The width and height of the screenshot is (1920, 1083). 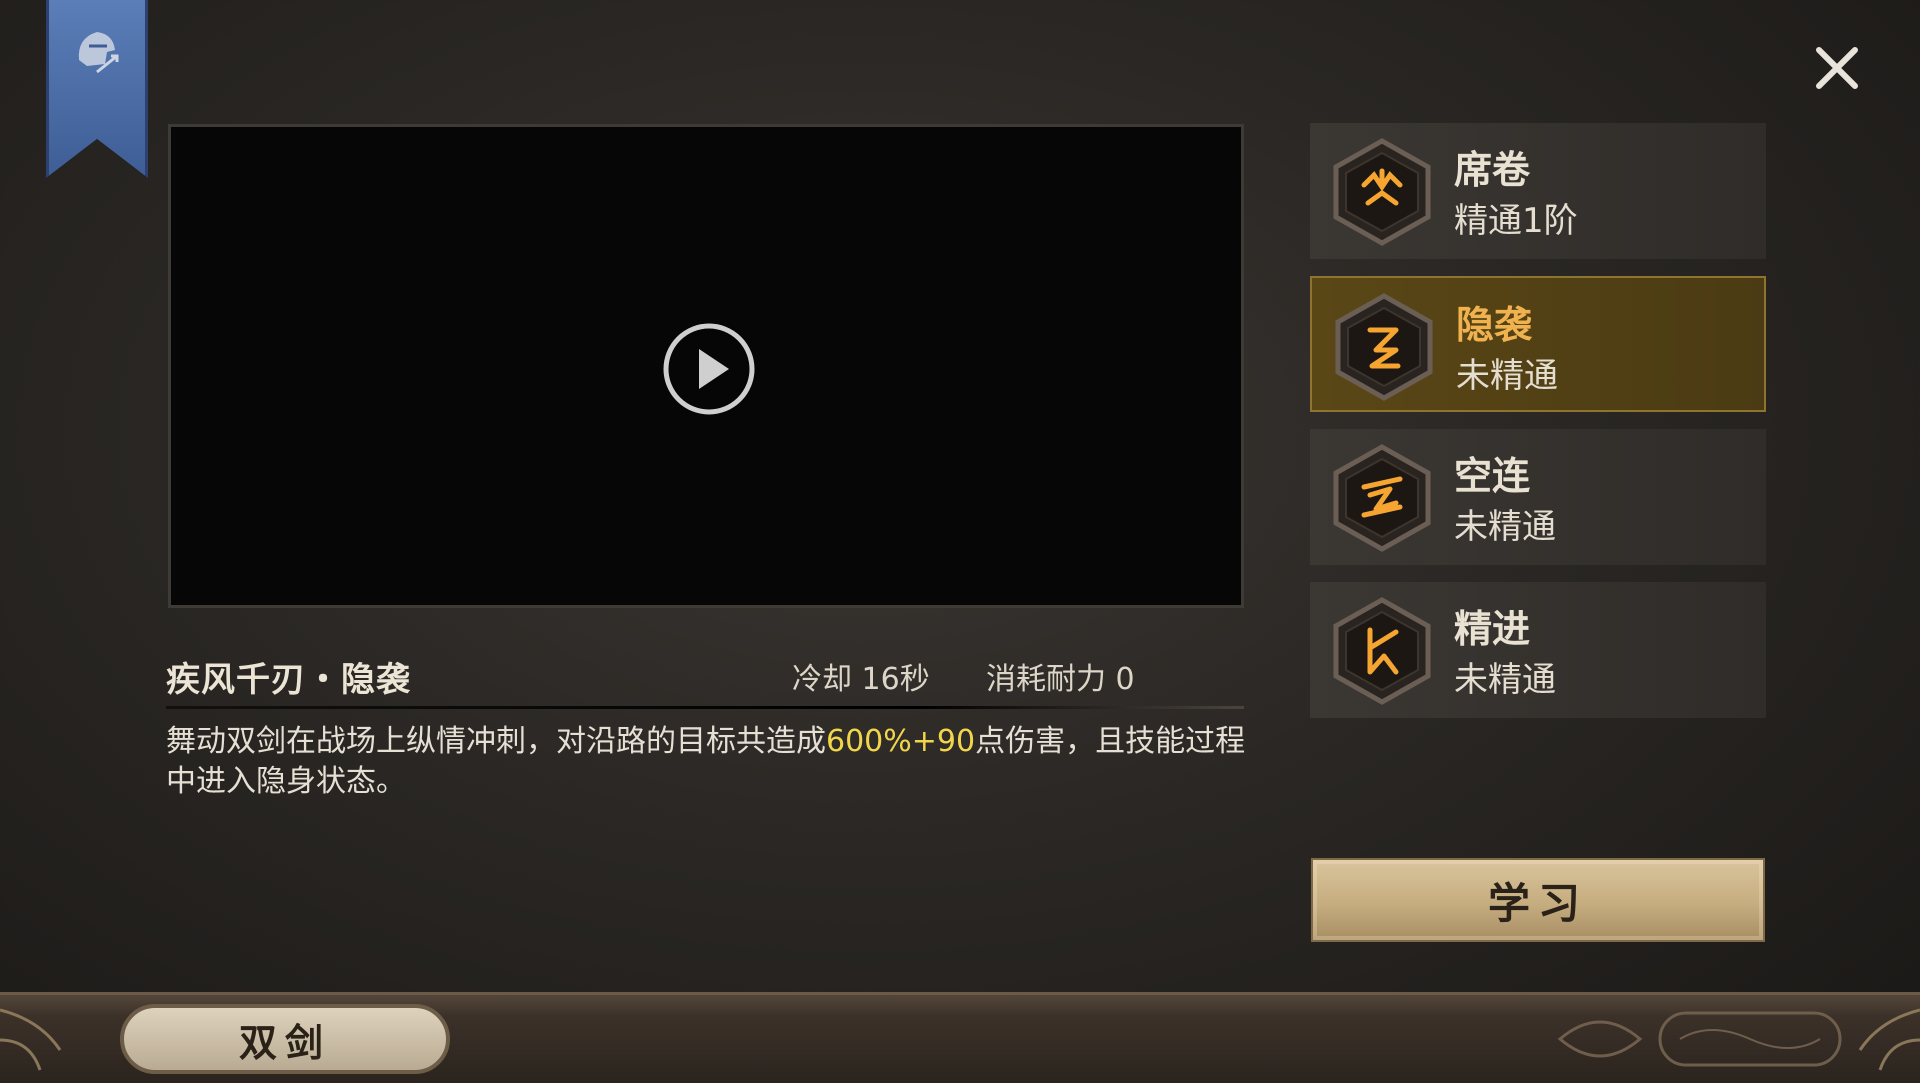 What do you see at coordinates (1384, 347) in the screenshot?
I see `rune-stealth-icon` at bounding box center [1384, 347].